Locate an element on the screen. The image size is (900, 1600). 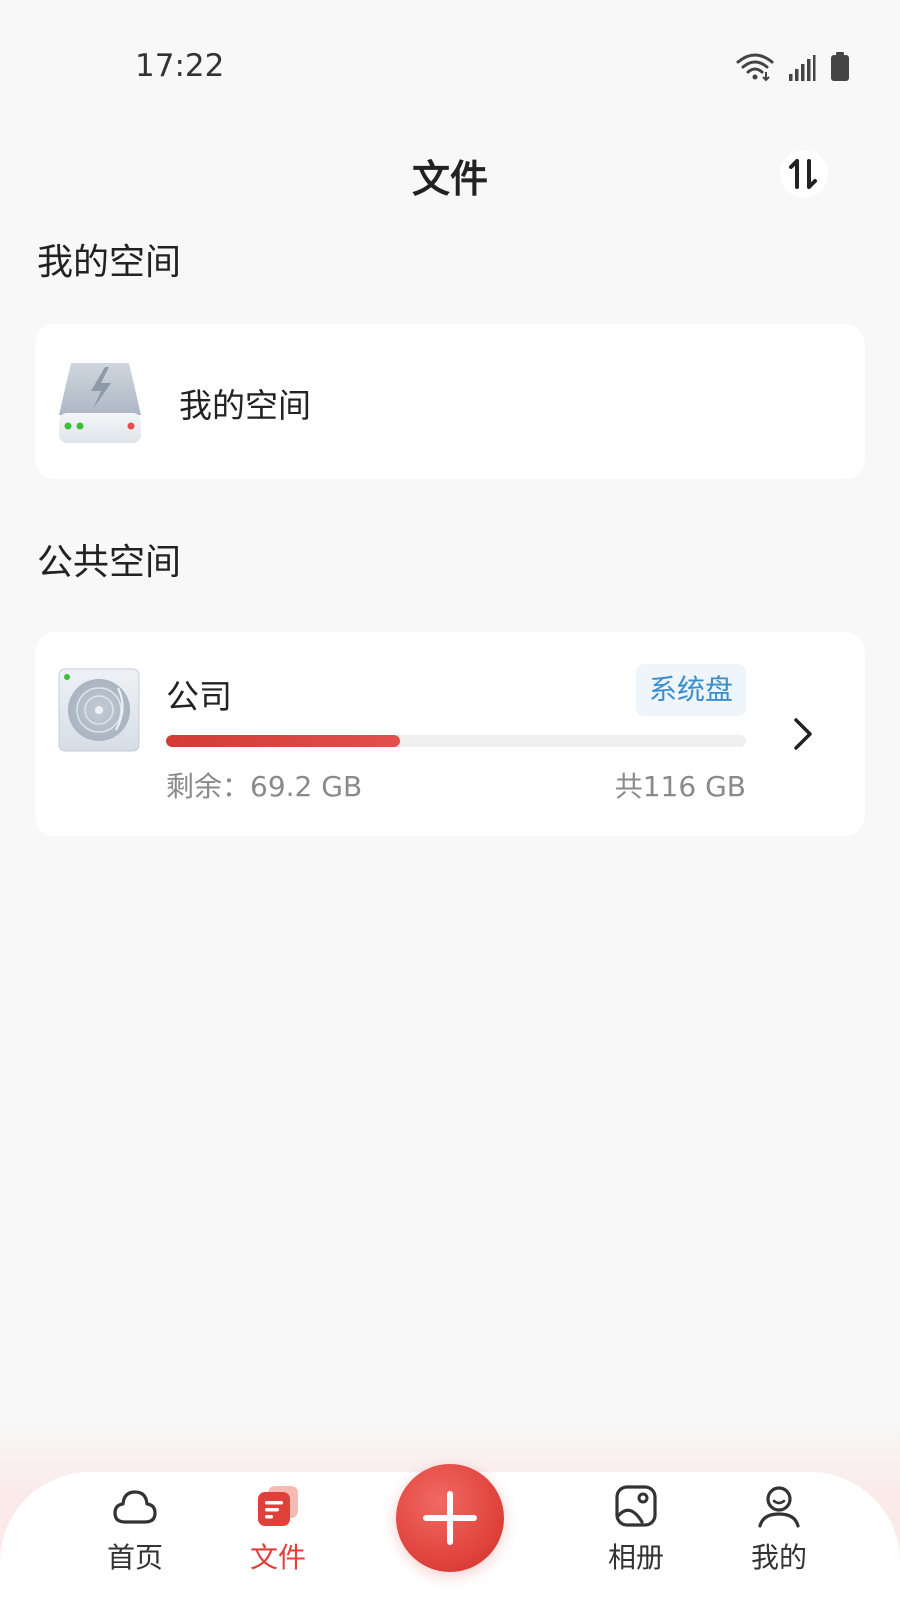
page-title: 文件 is located at coordinates (449, 179).